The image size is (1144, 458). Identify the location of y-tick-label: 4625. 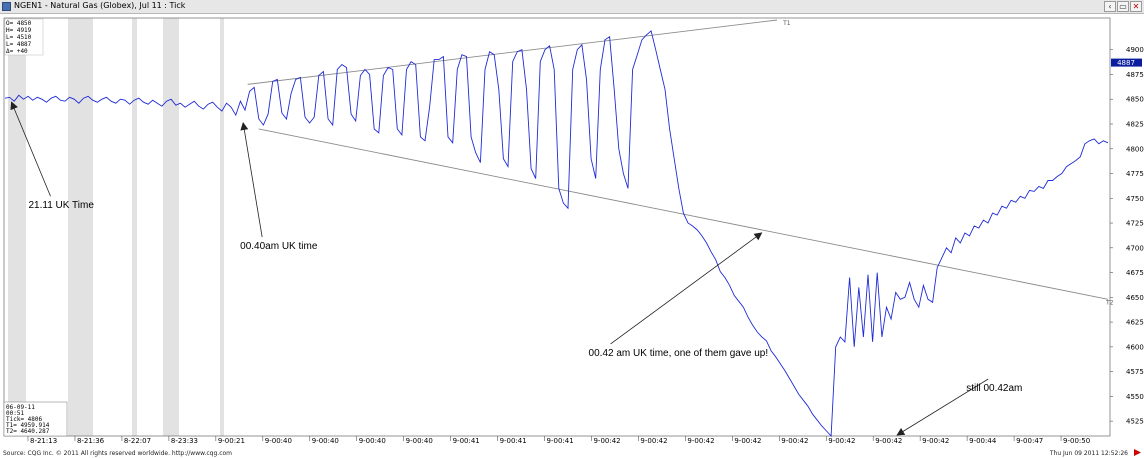
(1135, 323).